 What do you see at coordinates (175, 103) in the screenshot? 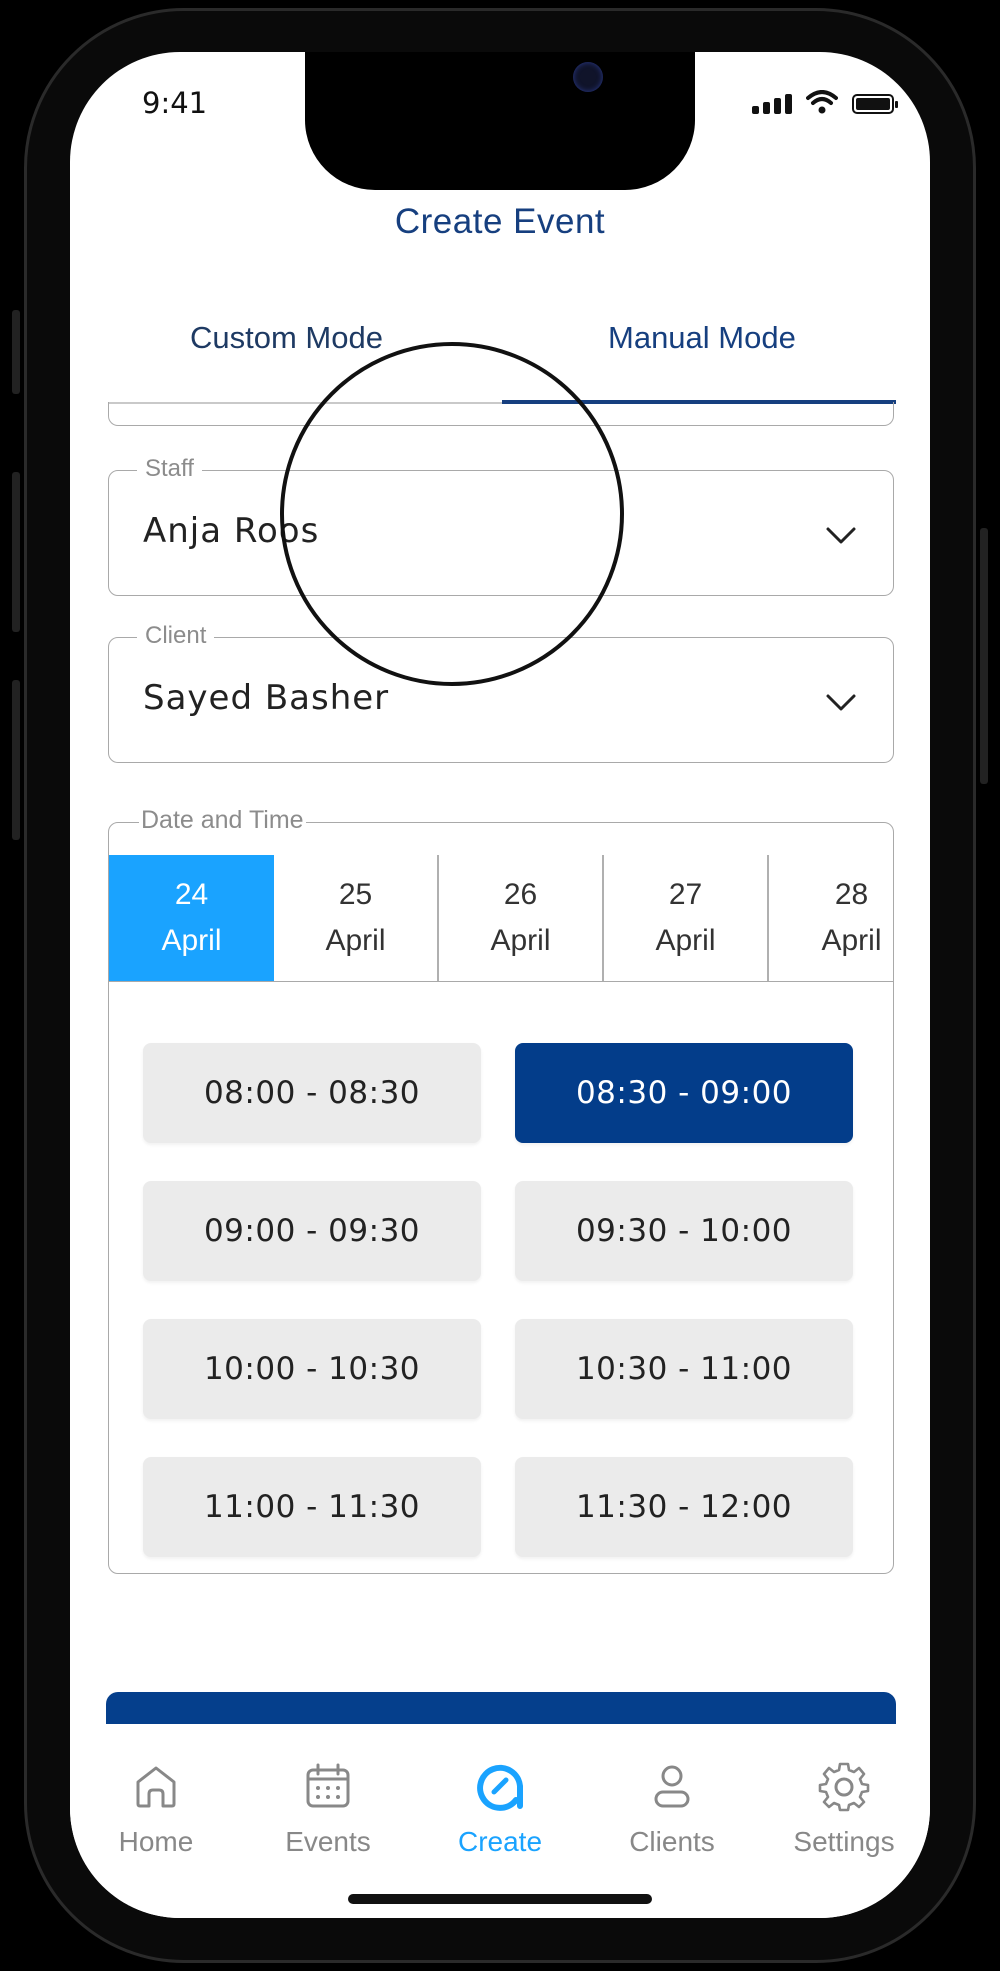
I see `status-time: 9:41` at bounding box center [175, 103].